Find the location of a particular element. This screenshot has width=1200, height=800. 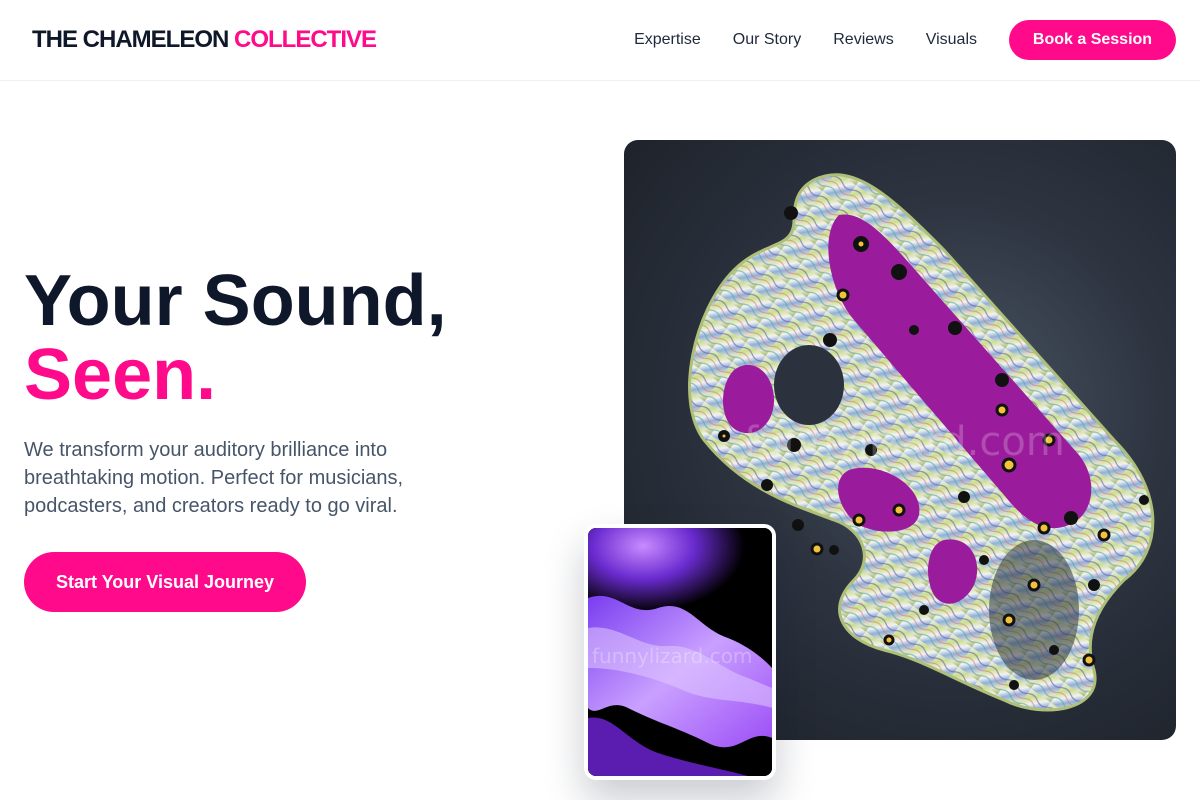

secondary-image-card: funnylizard.com is located at coordinates (680, 652).